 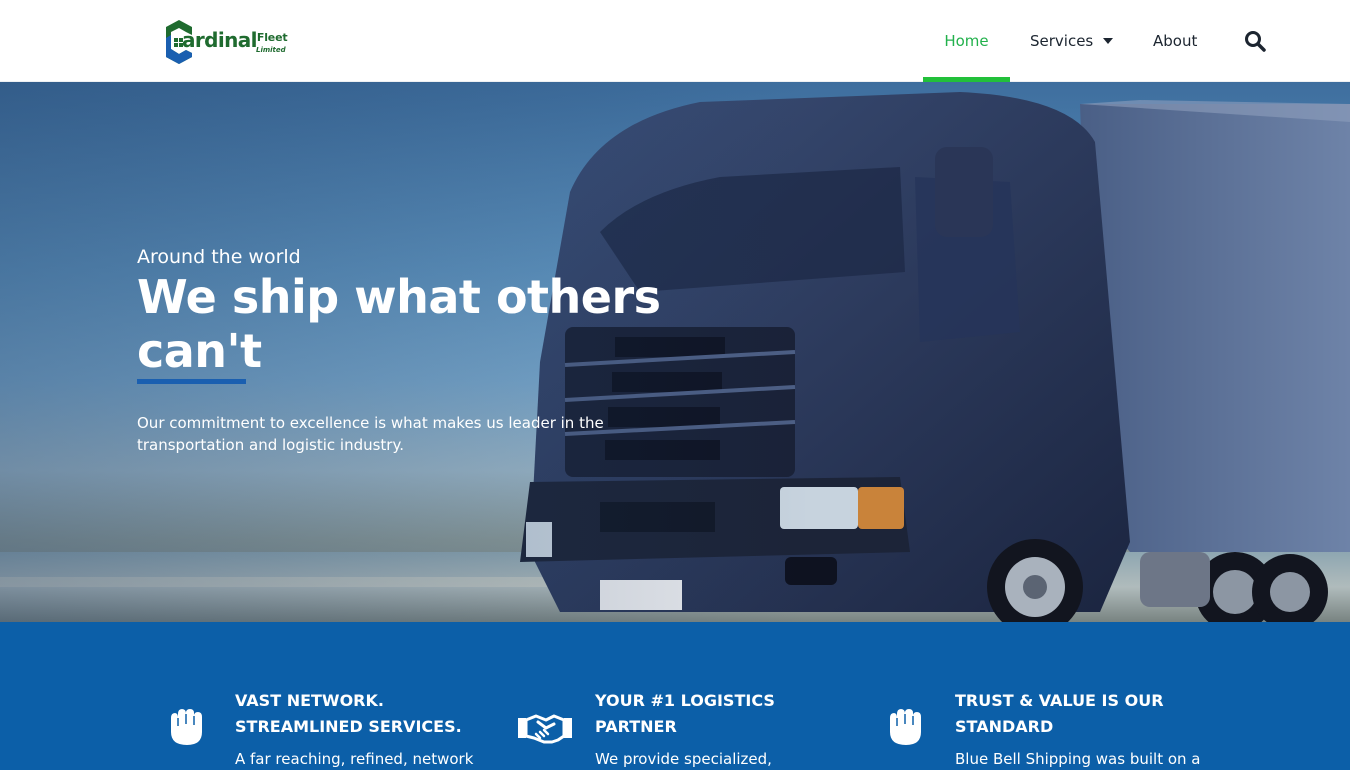 I want to click on nav-about: About, so click(x=1175, y=41).